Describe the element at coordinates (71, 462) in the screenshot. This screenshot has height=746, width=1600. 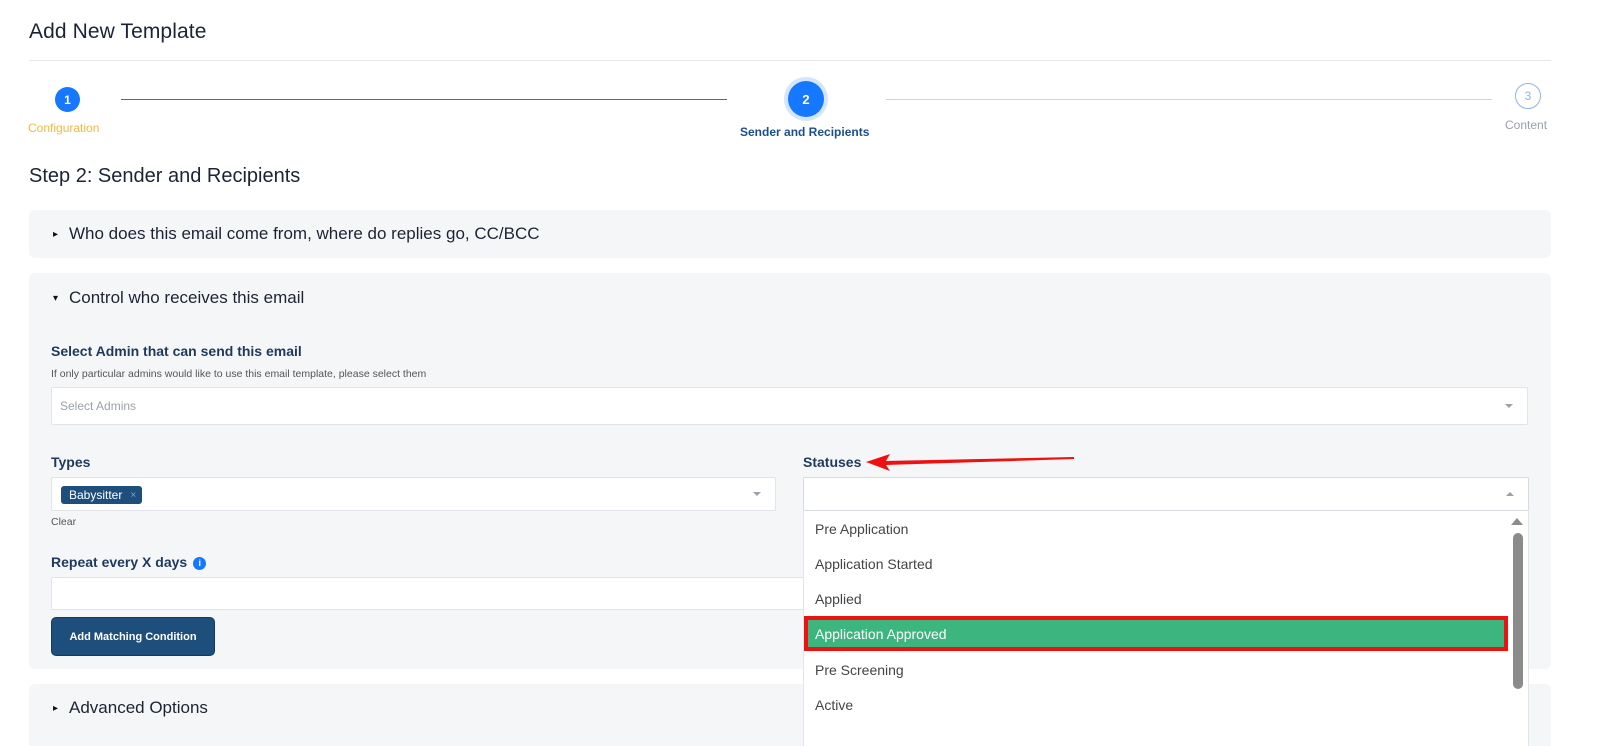
I see `types-label: Types` at that location.